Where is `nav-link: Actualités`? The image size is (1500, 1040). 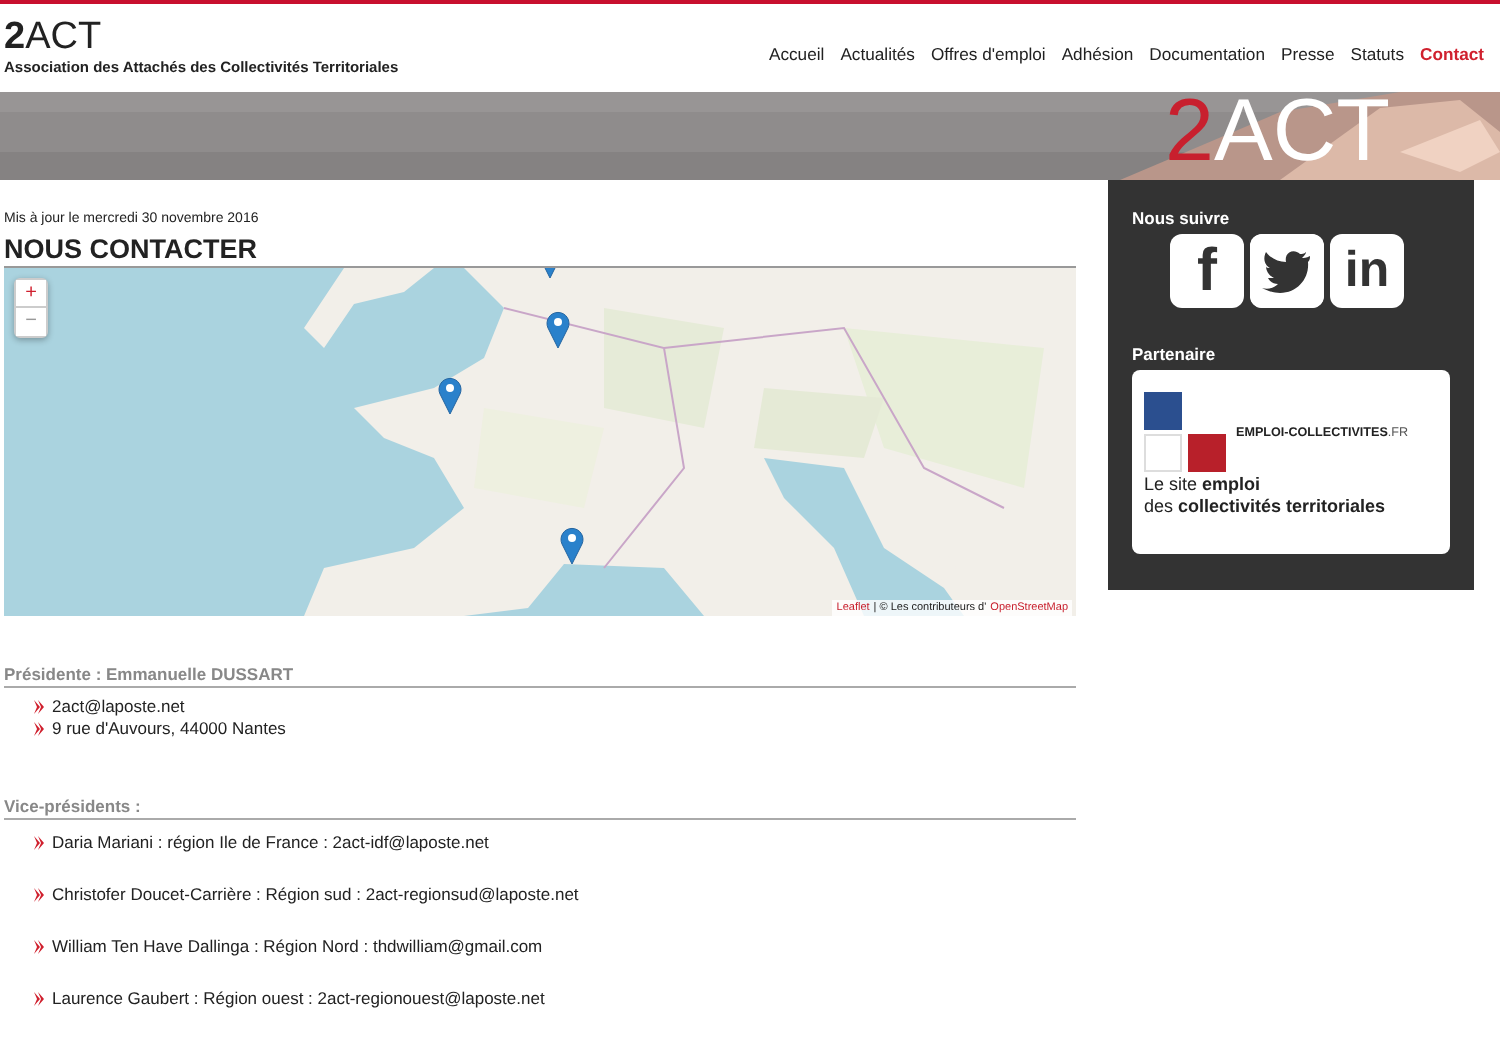 nav-link: Actualités is located at coordinates (877, 54).